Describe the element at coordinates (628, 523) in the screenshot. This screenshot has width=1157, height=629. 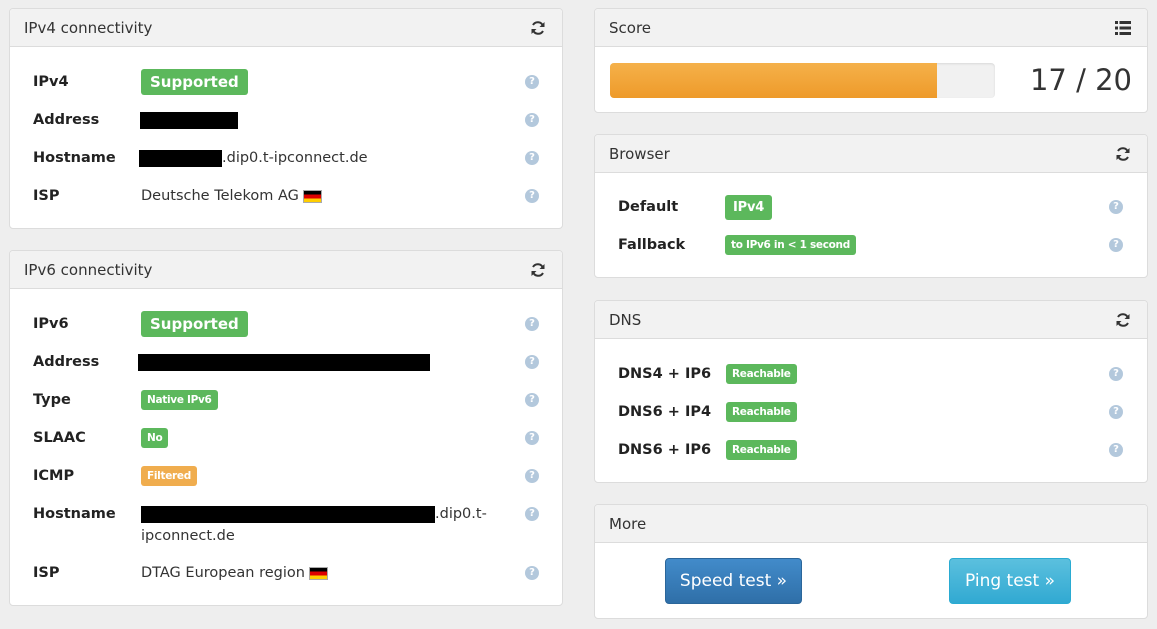
I see `more-panel-title: More` at that location.